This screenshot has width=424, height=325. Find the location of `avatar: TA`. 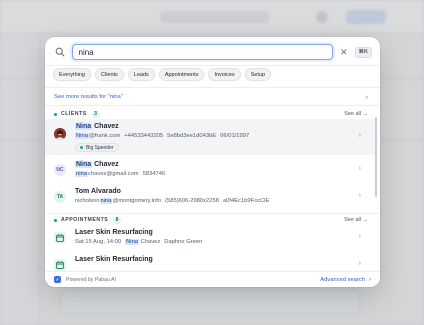

avatar: TA is located at coordinates (60, 197).